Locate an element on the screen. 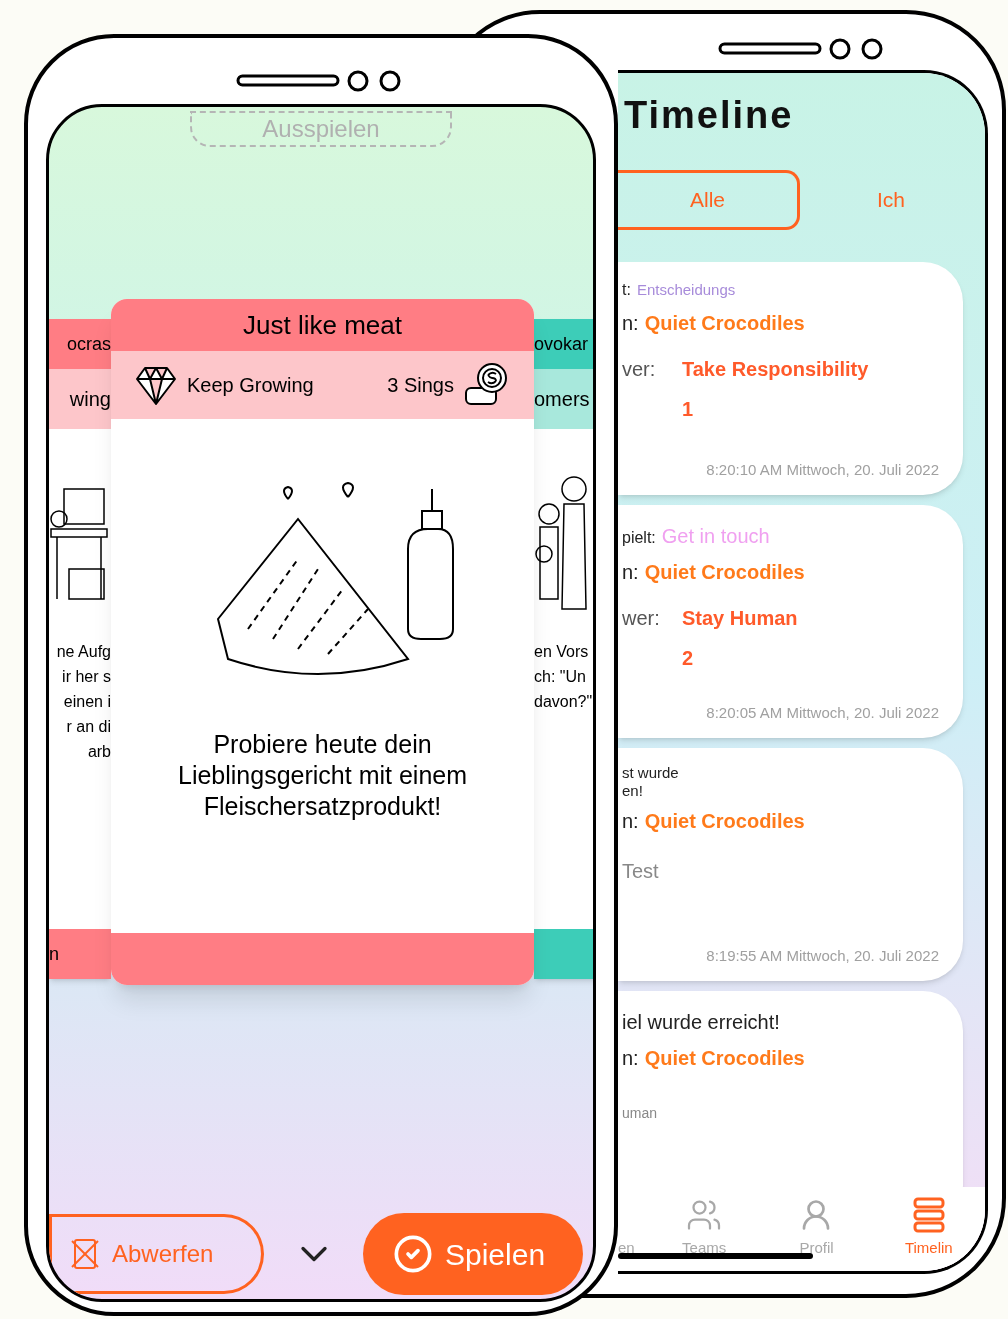 The image size is (1008, 1319). answer-value: Stay Human is located at coordinates (740, 618).